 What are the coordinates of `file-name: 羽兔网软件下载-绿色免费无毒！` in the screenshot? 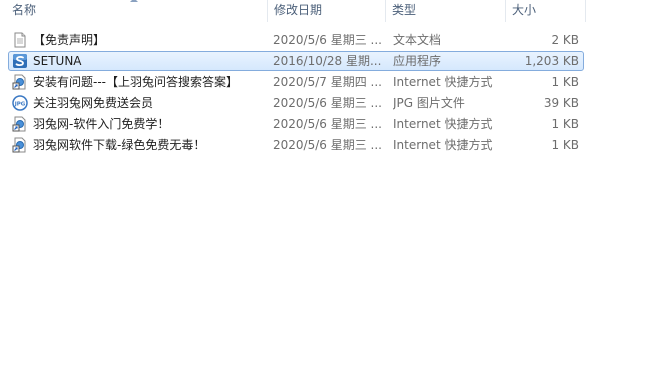 It's located at (119, 145).